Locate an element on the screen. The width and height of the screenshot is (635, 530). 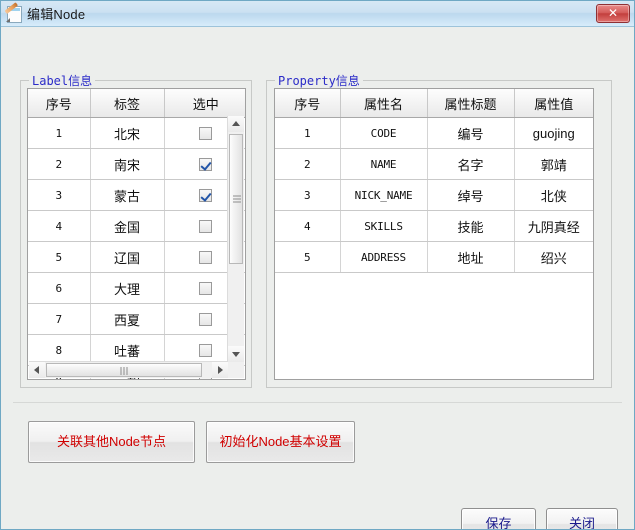
property-col-value: 属性值 is located at coordinates (553, 103).